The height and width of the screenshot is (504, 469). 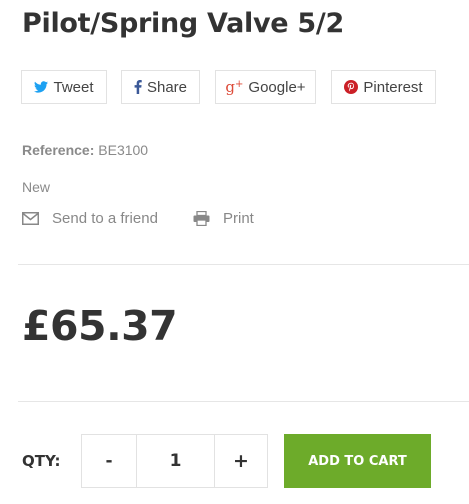 What do you see at coordinates (58, 150) in the screenshot?
I see `reference-label: Reference:` at bounding box center [58, 150].